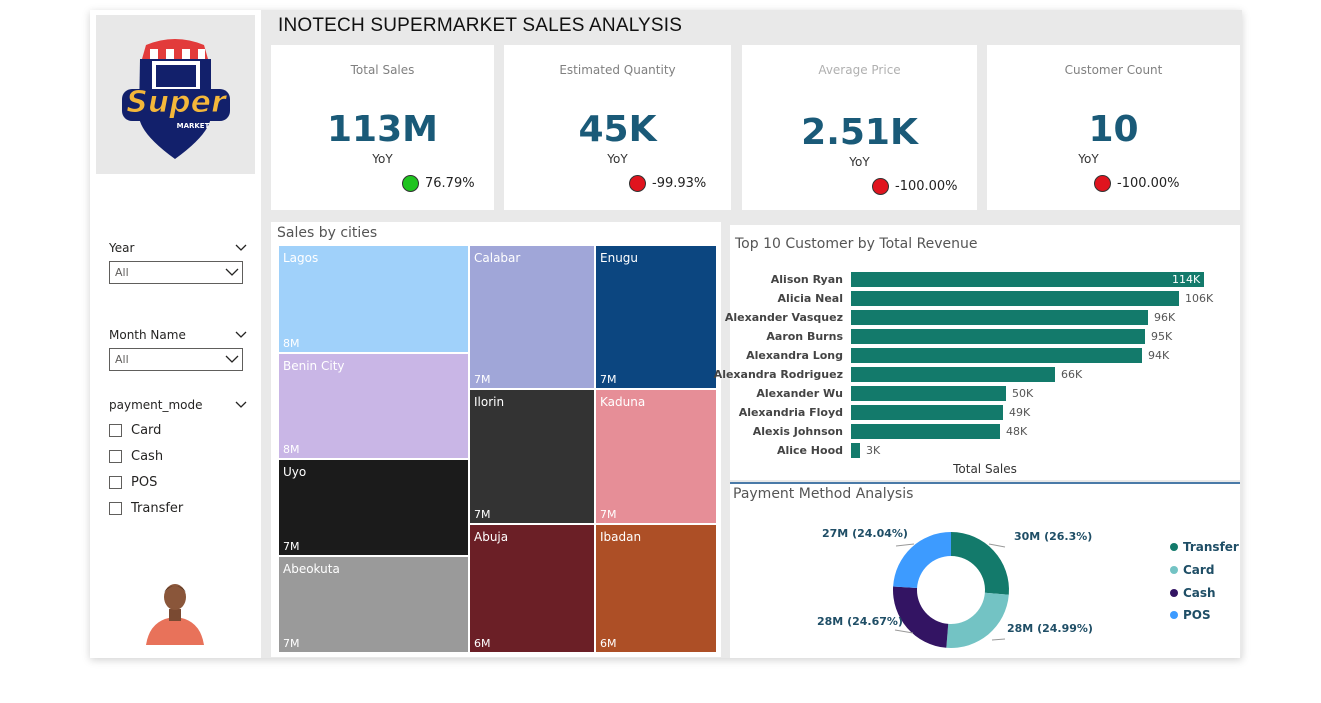 The width and height of the screenshot is (1321, 703). What do you see at coordinates (176, 272) in the screenshot?
I see `year-dropdown: All` at bounding box center [176, 272].